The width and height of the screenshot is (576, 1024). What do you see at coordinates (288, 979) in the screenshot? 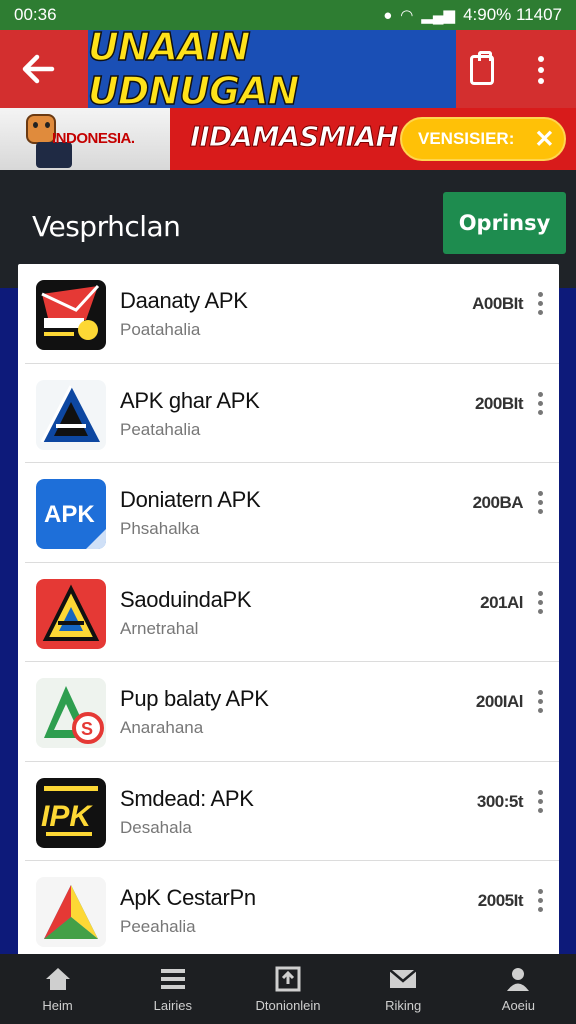
I see `download-icon` at bounding box center [288, 979].